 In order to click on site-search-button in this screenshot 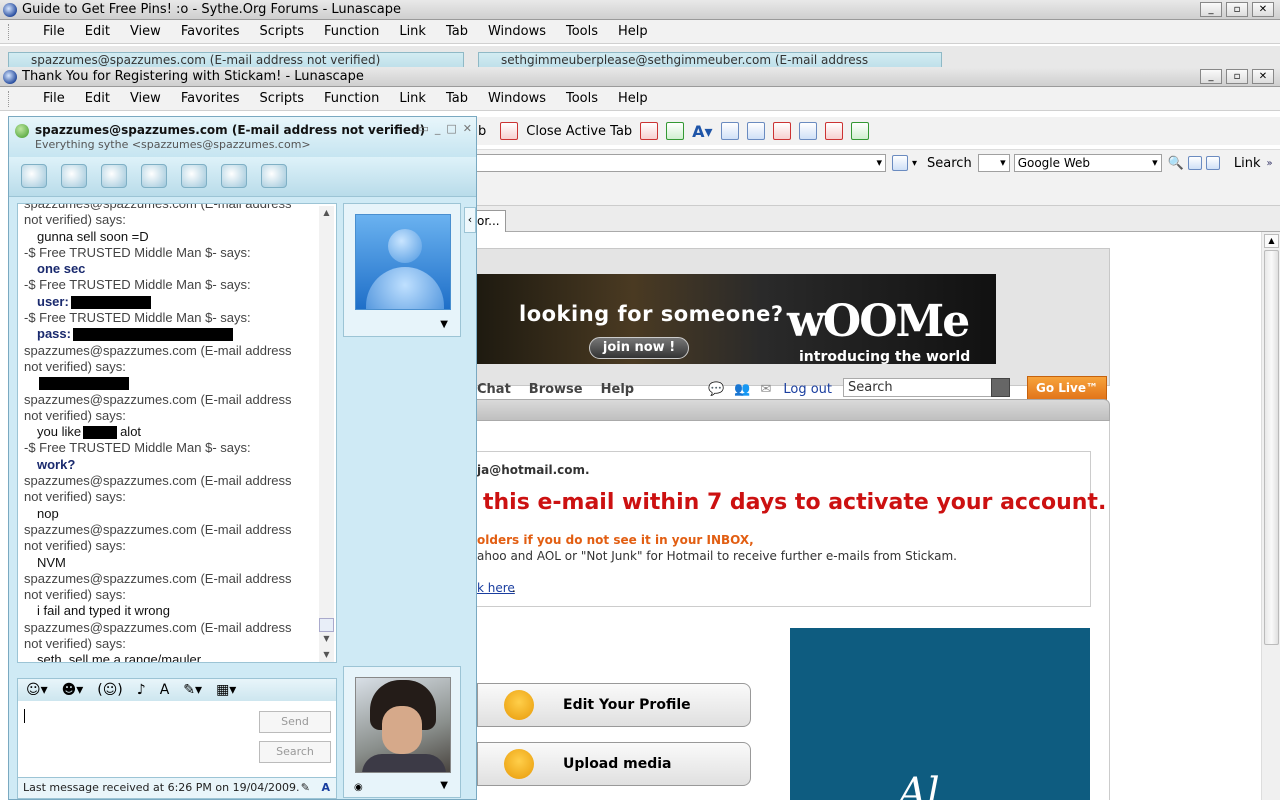, I will do `click(1000, 387)`.